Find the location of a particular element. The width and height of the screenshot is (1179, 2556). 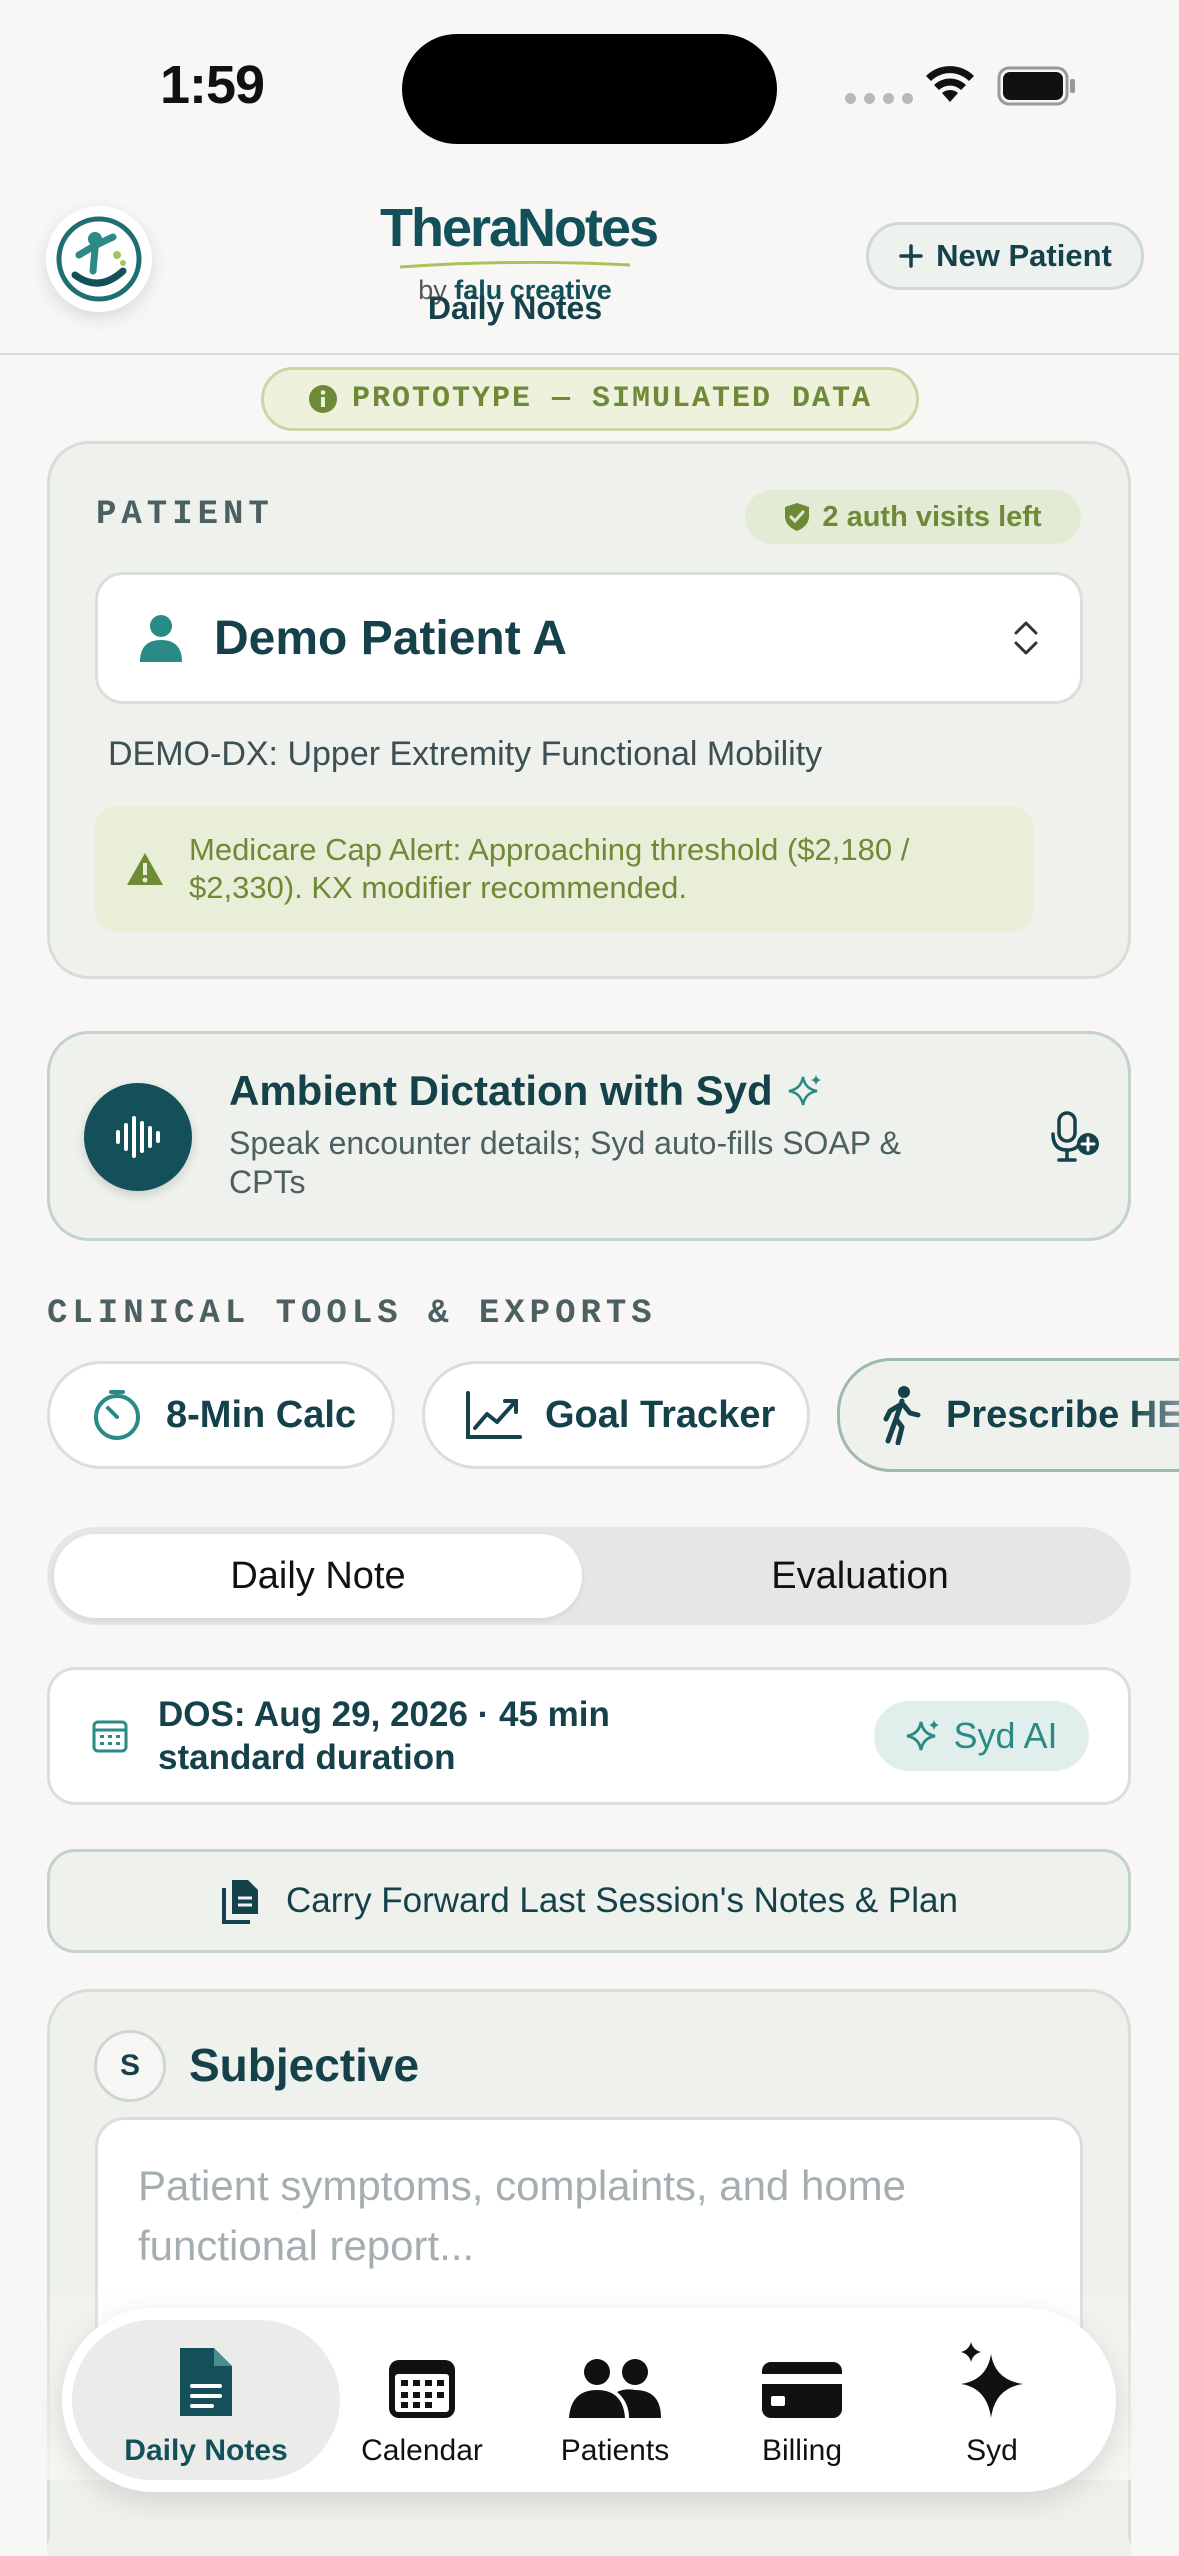

tab-patients: Patients is located at coordinates (615, 2399).